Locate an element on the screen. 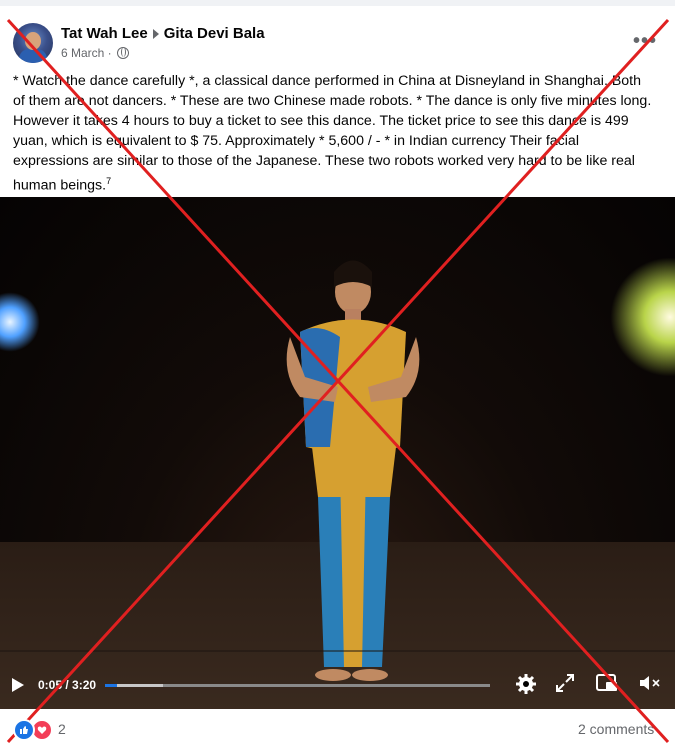 The image size is (675, 749). post-header-names: Tat Wah Lee Gita Devi Bala is located at coordinates (163, 33).